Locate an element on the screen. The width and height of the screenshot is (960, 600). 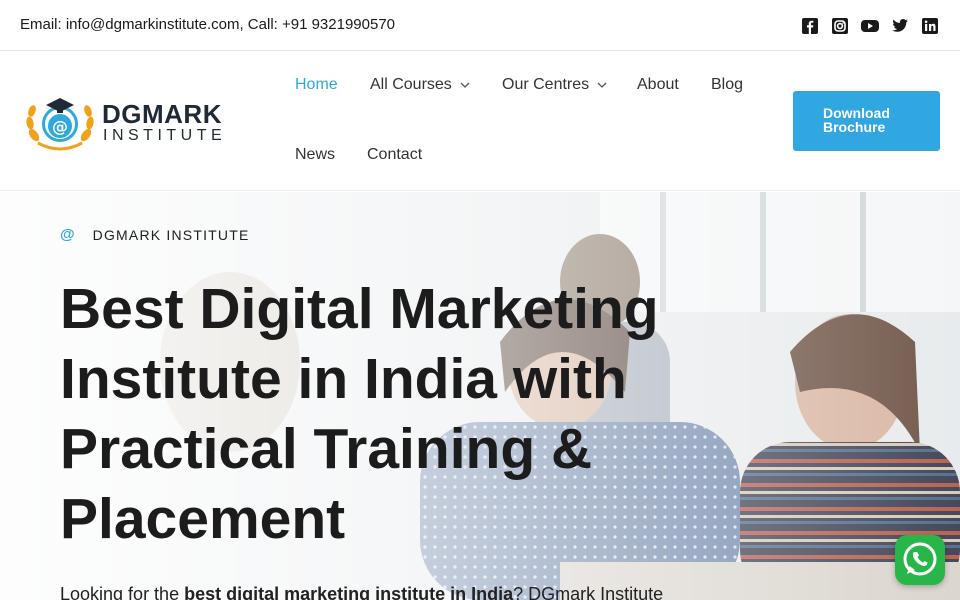
nav-blog: Blog is located at coordinates (727, 85).